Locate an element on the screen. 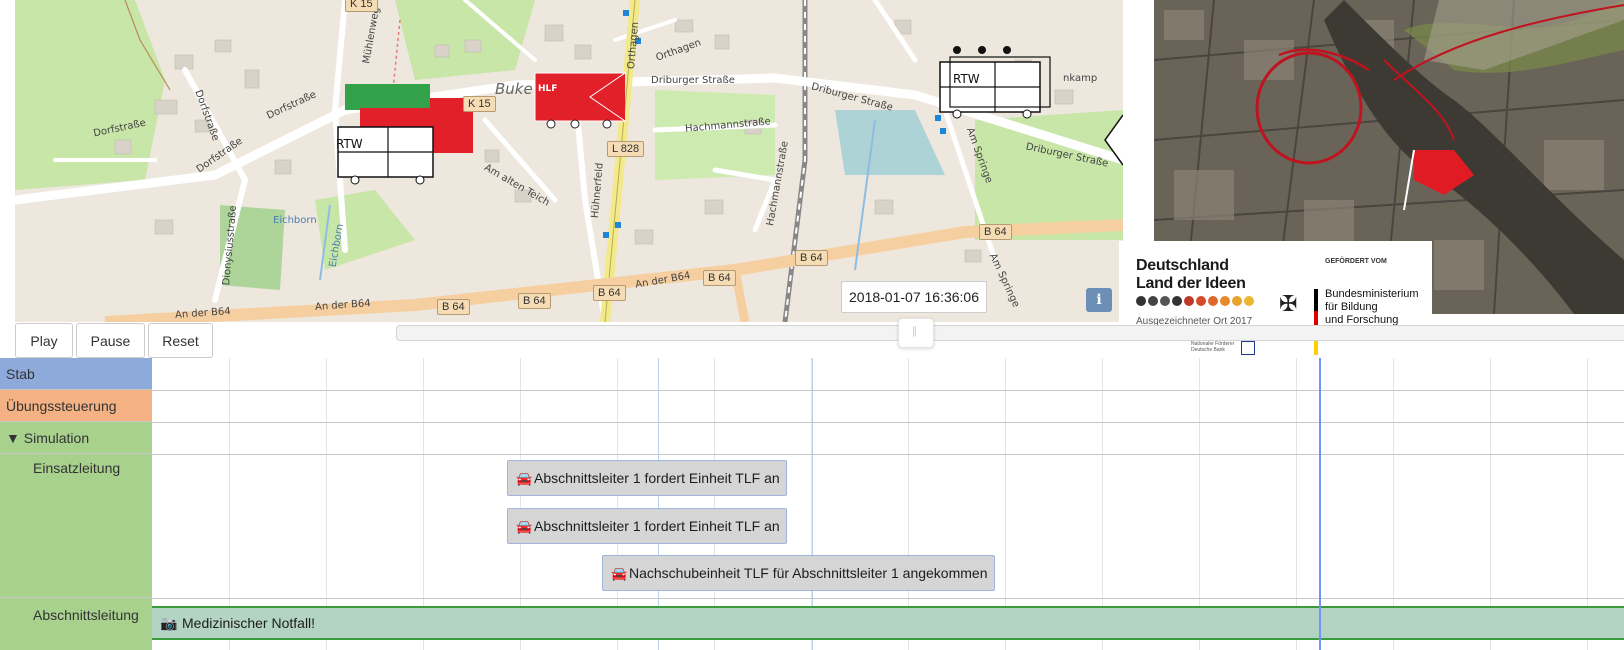 The height and width of the screenshot is (650, 1624). german-flag-stripe is located at coordinates (1316, 322).